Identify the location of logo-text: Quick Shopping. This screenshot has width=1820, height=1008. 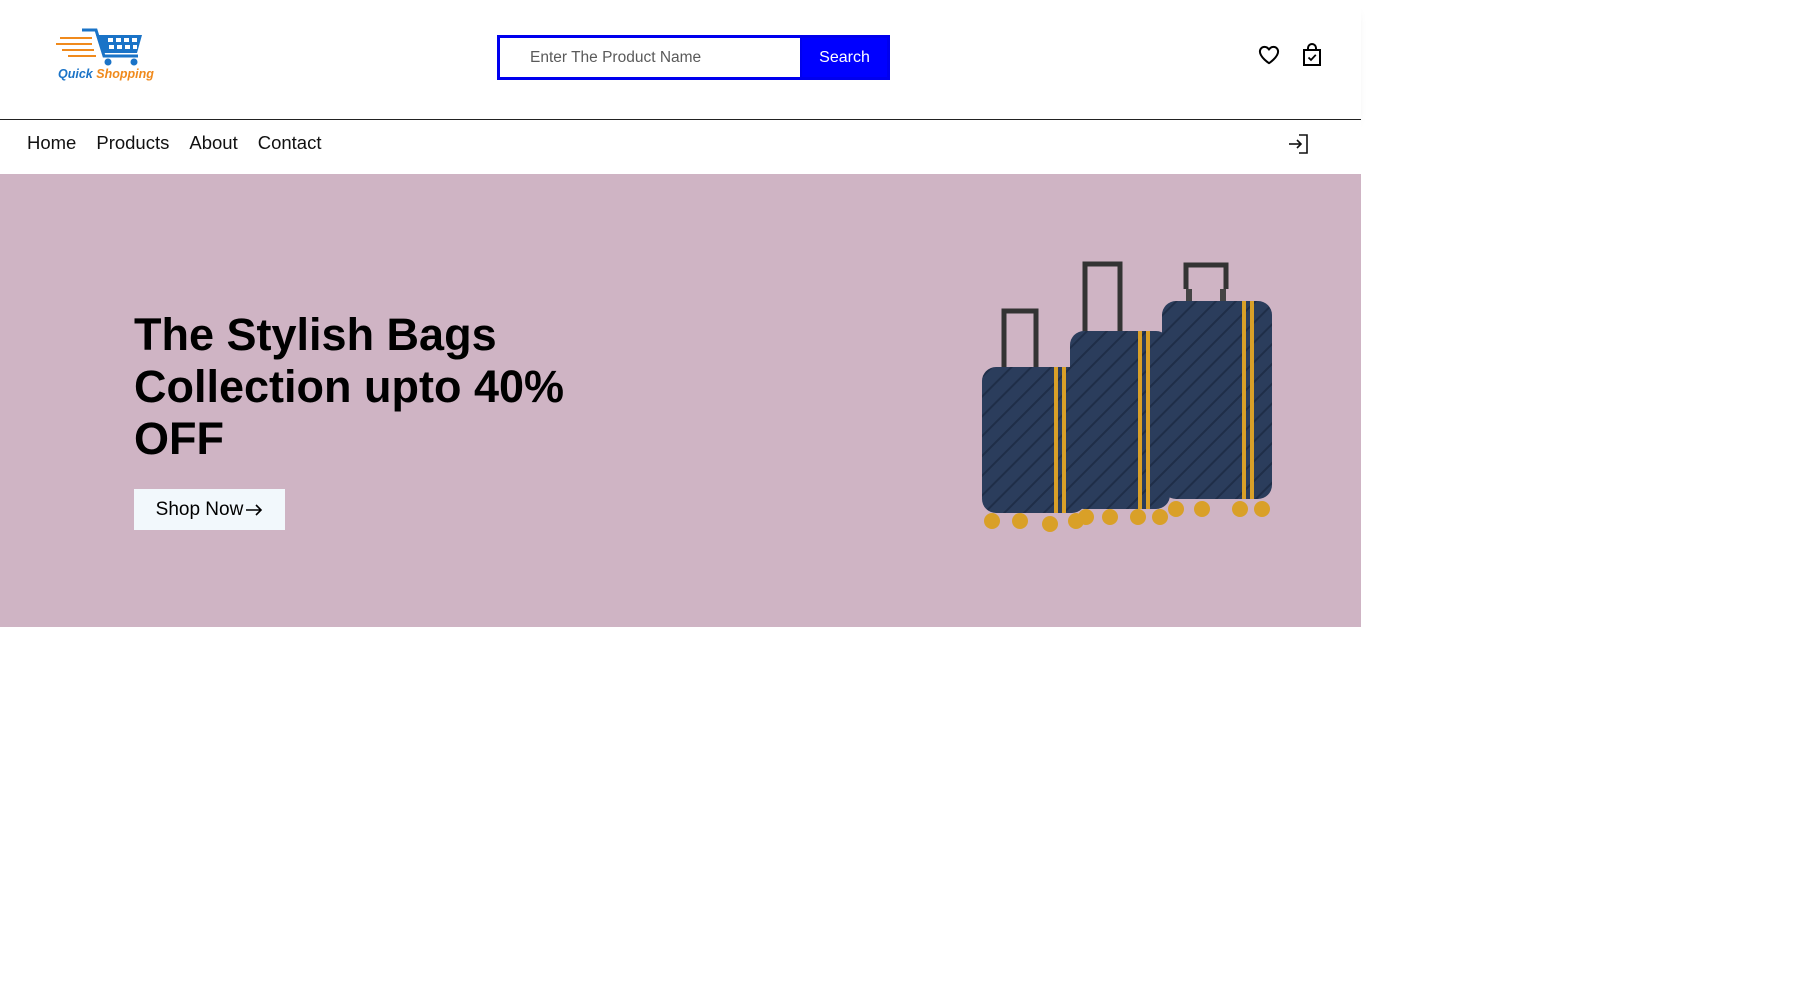
(106, 74).